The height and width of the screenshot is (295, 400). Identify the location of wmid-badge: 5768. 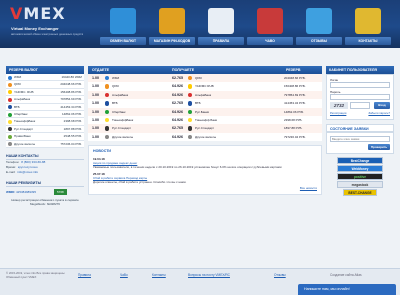
(60, 191).